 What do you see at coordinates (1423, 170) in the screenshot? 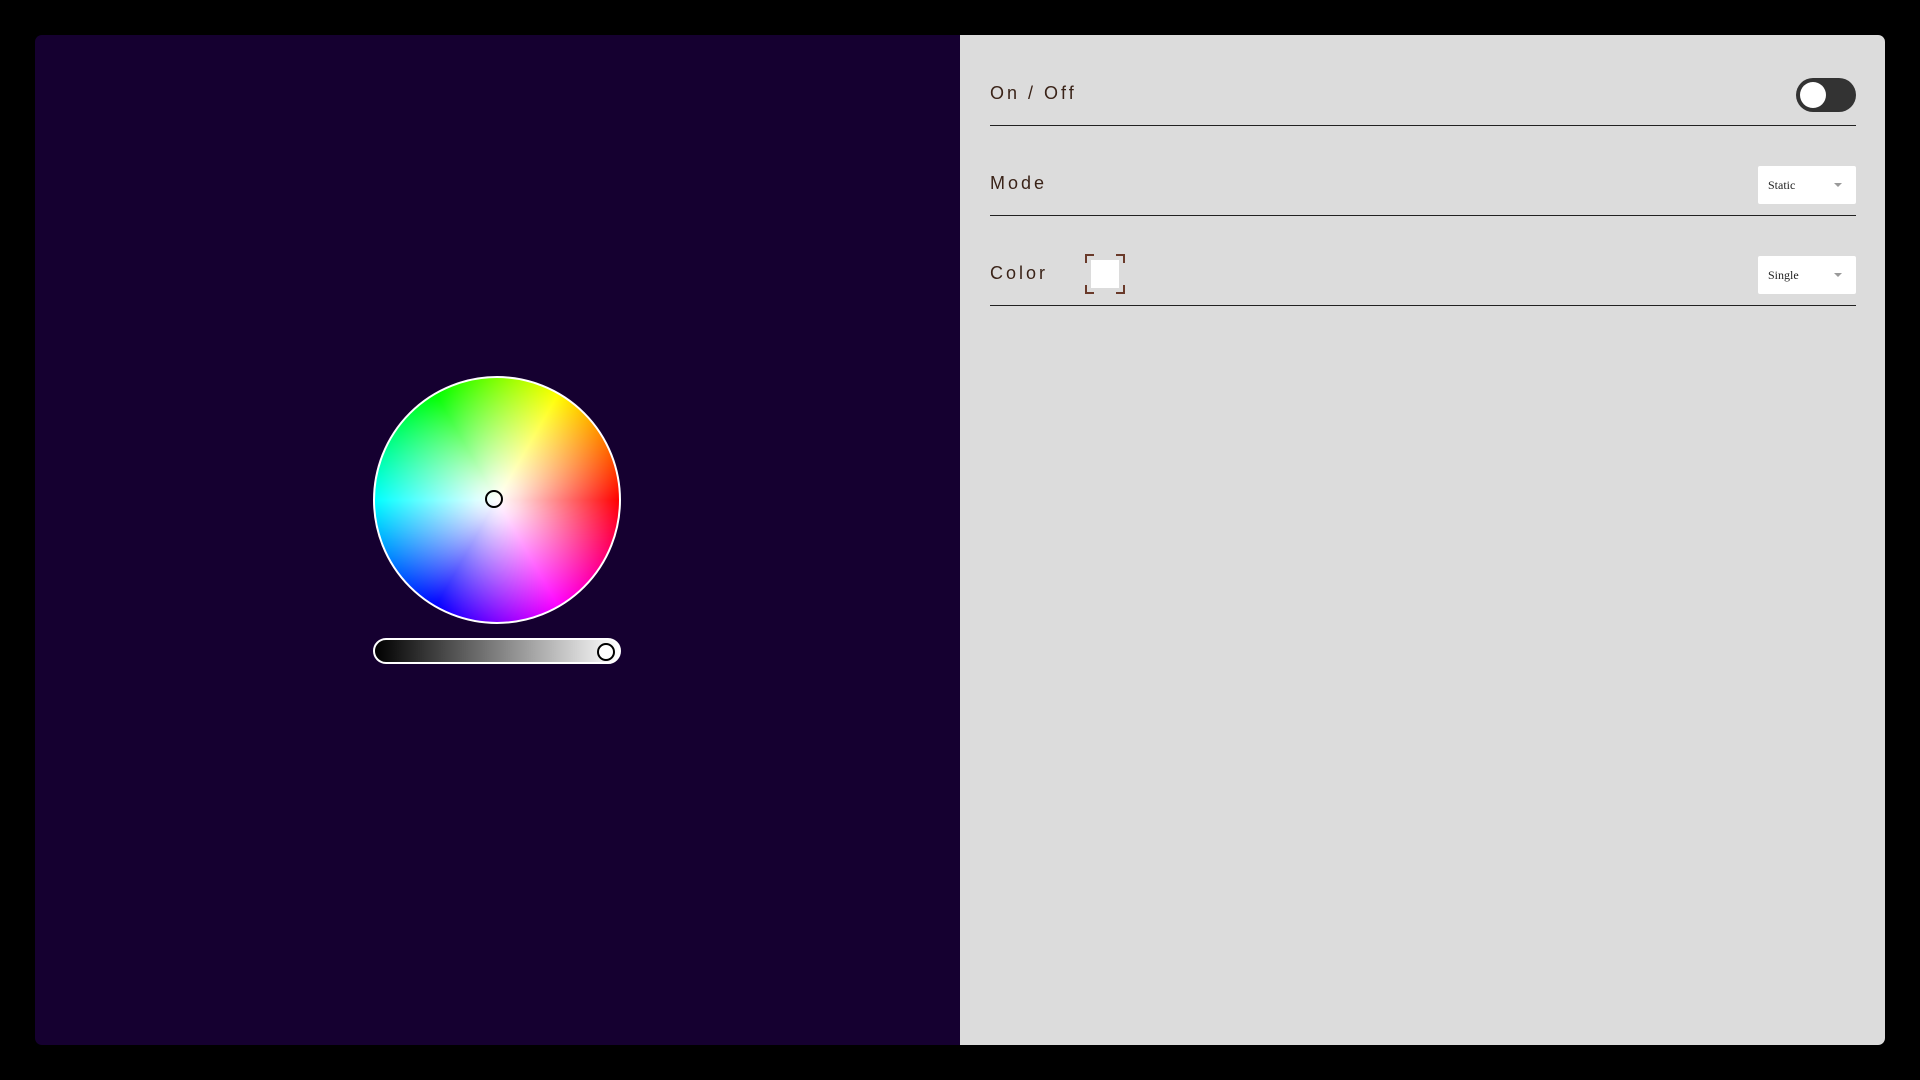
I see `mode-row: Mode Static` at bounding box center [1423, 170].